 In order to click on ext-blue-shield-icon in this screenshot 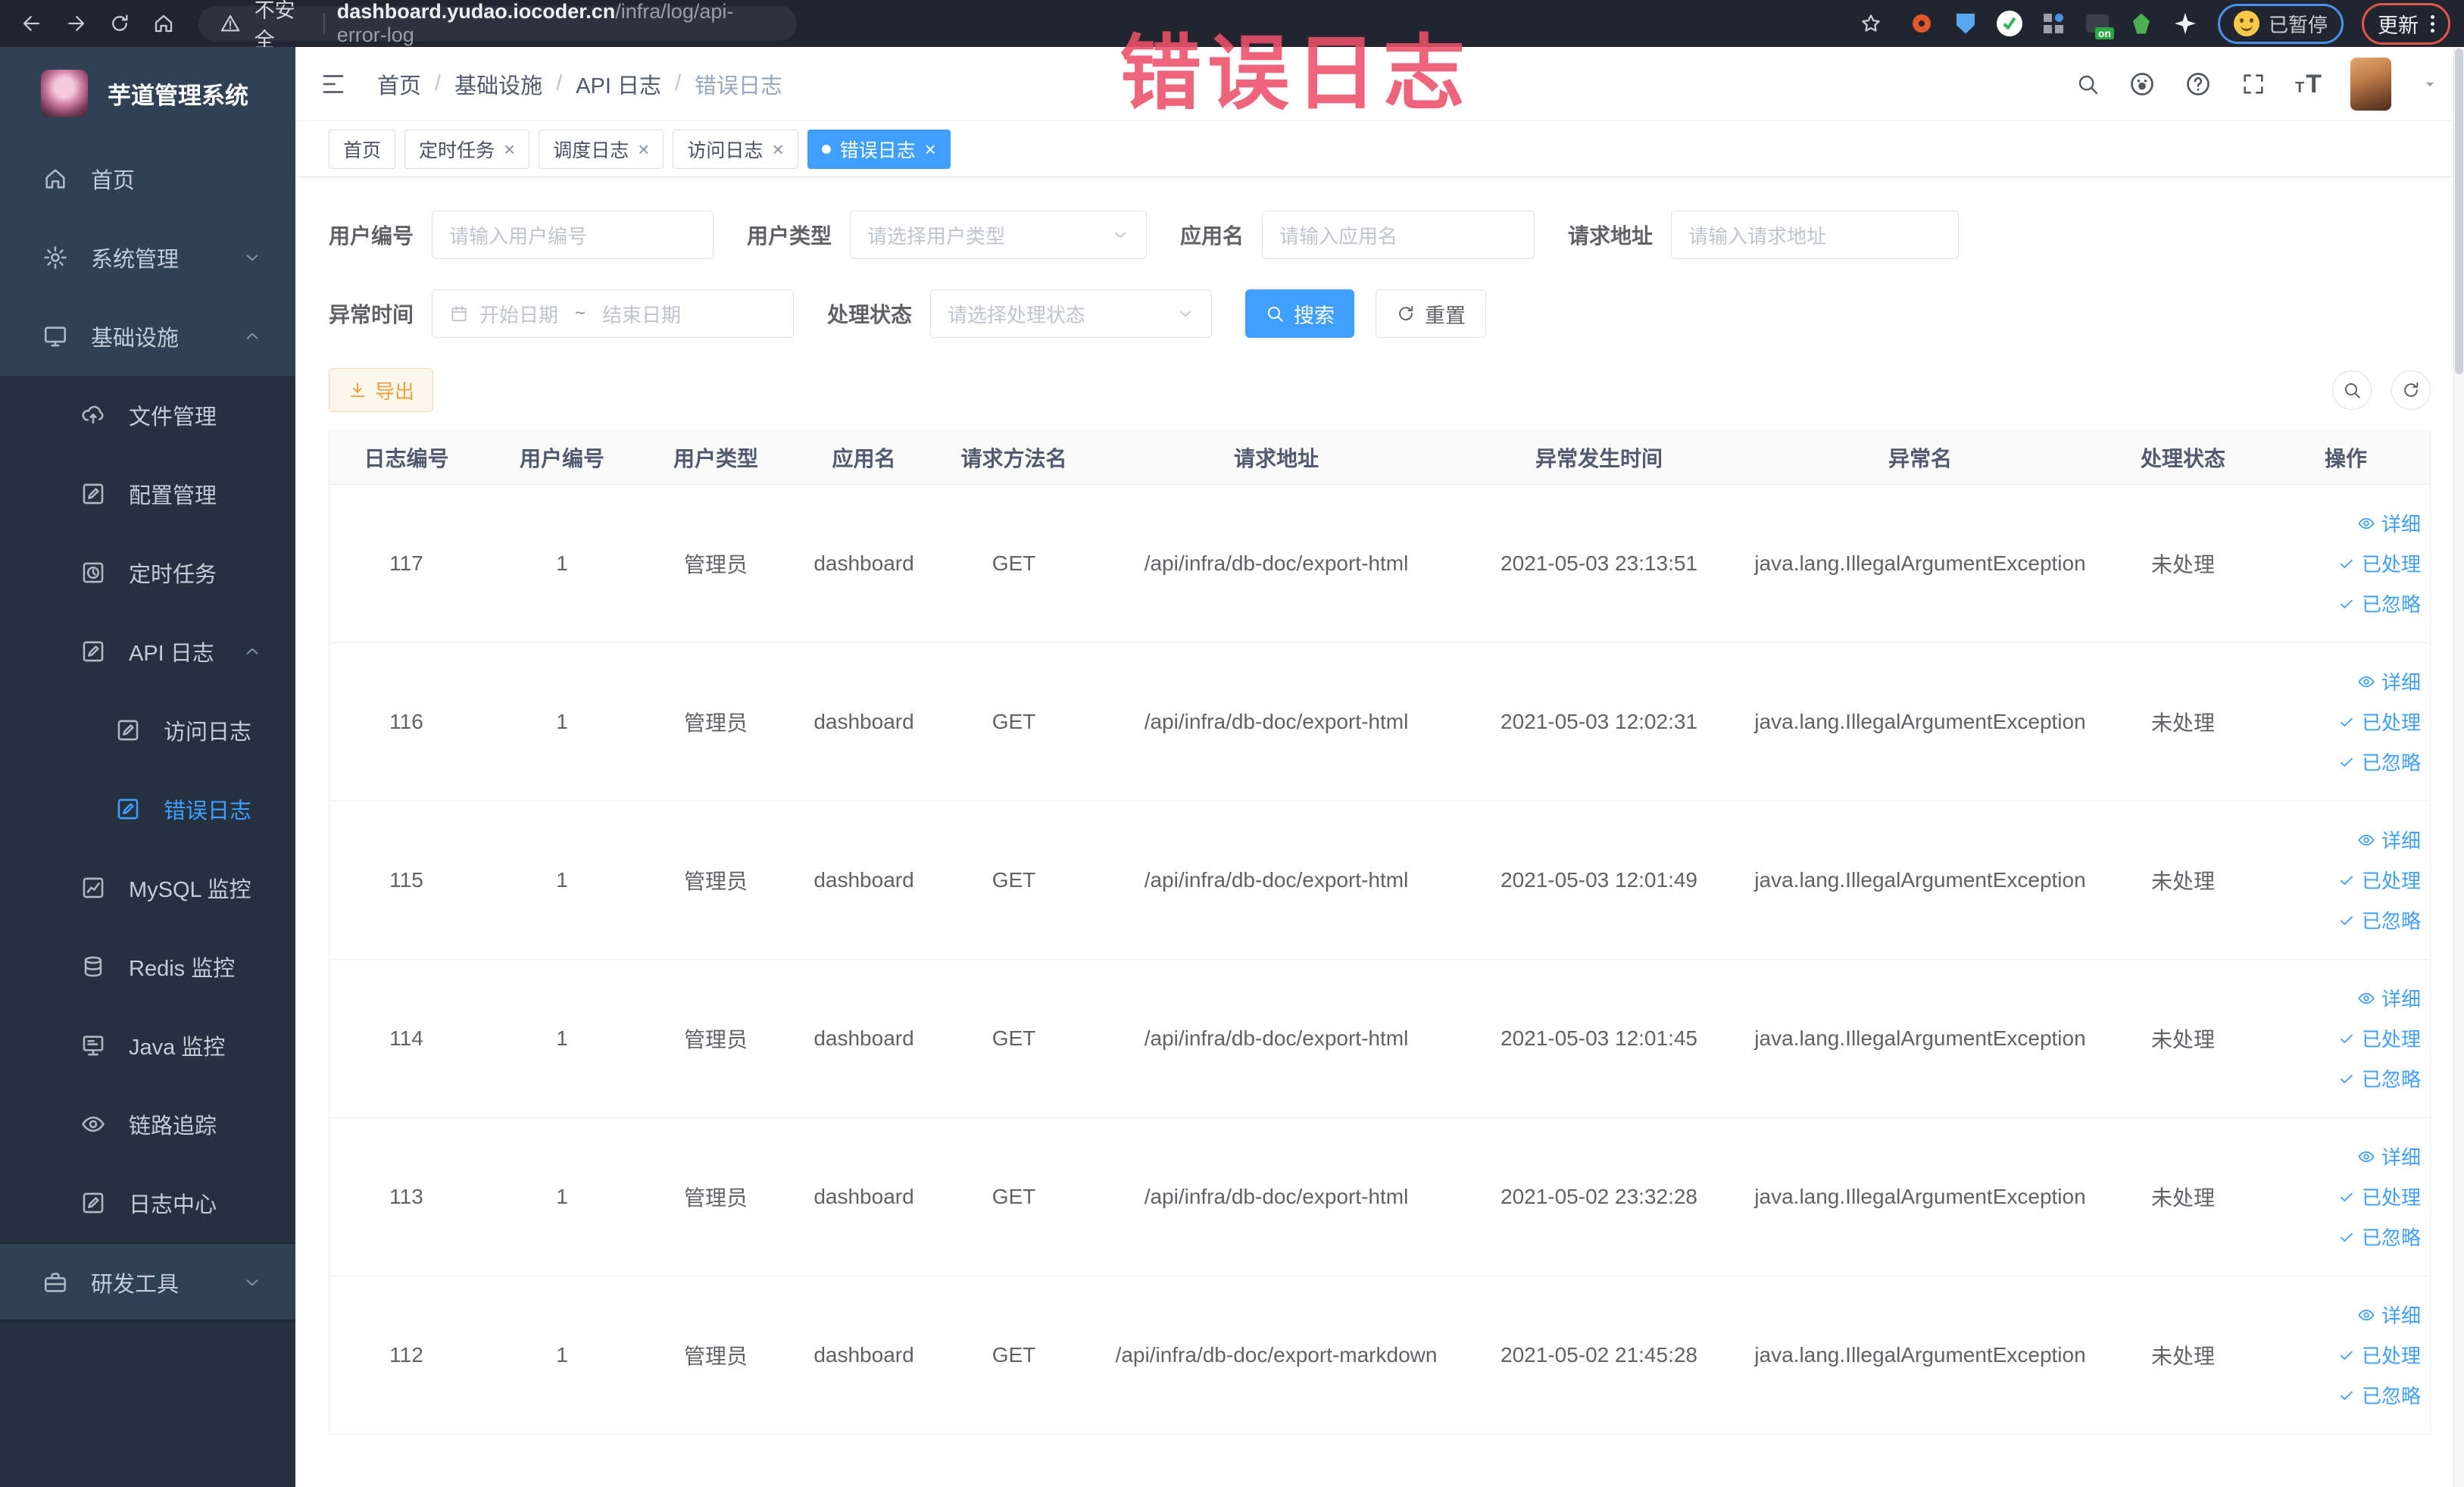, I will do `click(1965, 23)`.